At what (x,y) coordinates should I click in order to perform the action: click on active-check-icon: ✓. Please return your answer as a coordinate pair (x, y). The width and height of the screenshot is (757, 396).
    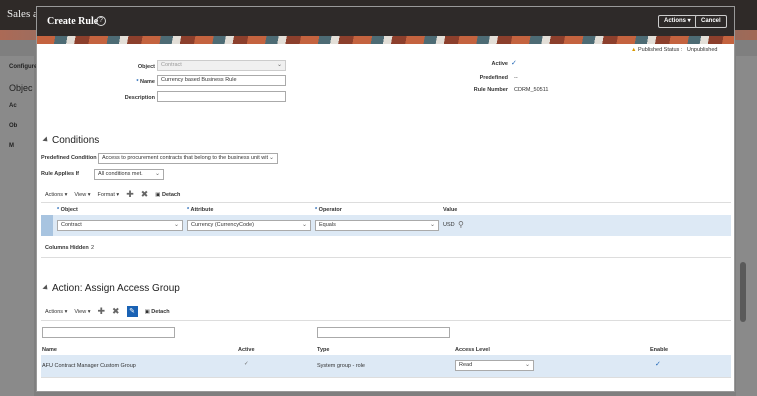
    Looking at the image, I should click on (246, 364).